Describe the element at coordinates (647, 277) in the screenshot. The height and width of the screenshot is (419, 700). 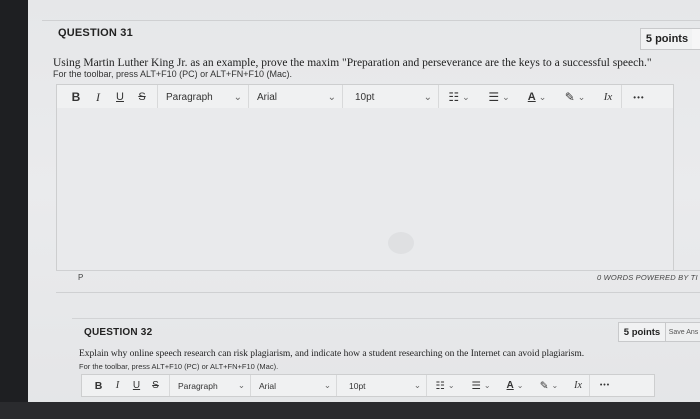
I see `word-count-status: 0 WORDS POWERED BY TI` at that location.